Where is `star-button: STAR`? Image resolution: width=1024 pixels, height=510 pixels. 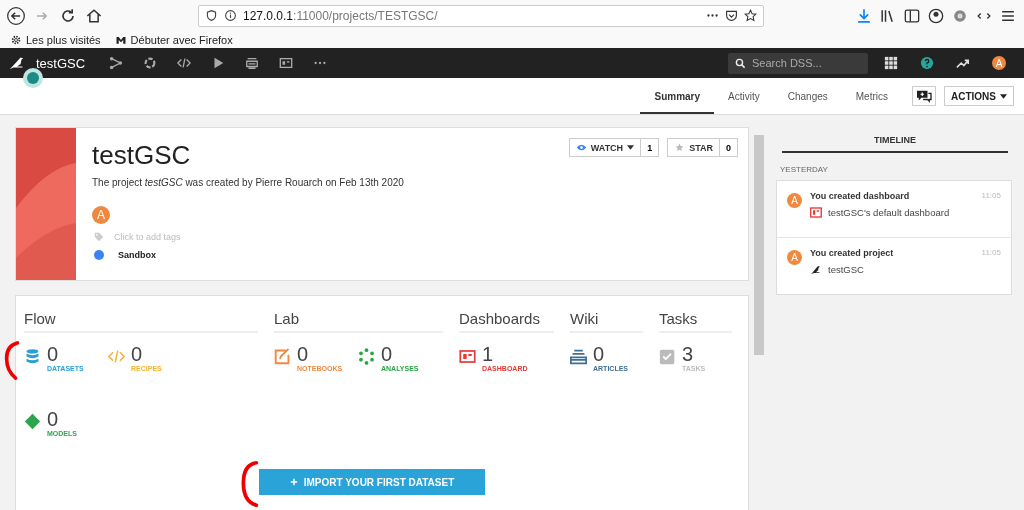
star-button: STAR is located at coordinates (693, 147).